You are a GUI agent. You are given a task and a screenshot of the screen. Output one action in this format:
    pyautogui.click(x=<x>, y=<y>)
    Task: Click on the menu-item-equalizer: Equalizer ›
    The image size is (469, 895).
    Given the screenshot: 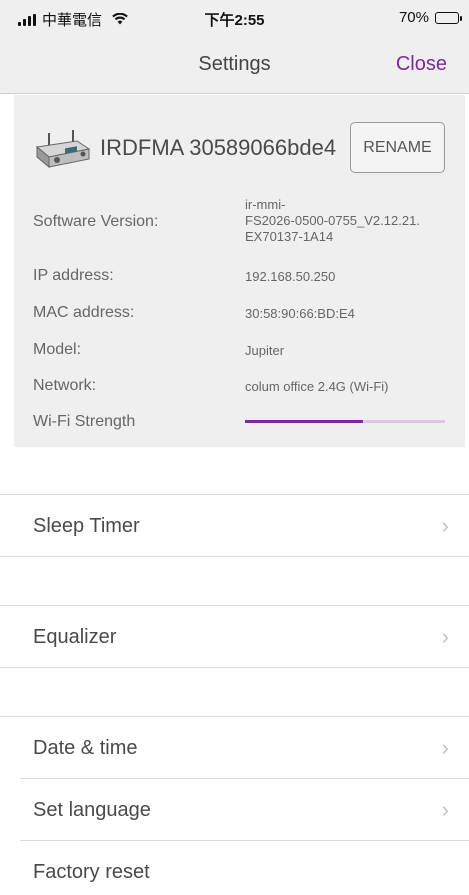 What is the action you would take?
    pyautogui.click(x=234, y=637)
    